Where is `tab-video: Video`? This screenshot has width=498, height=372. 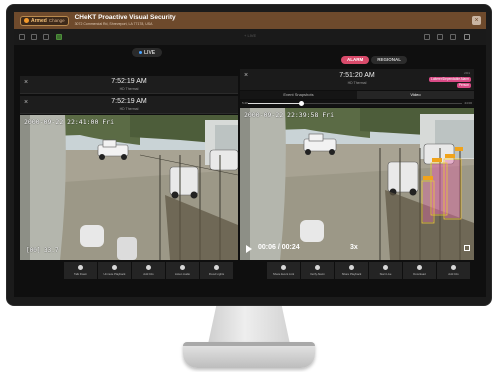 tab-video: Video is located at coordinates (415, 95).